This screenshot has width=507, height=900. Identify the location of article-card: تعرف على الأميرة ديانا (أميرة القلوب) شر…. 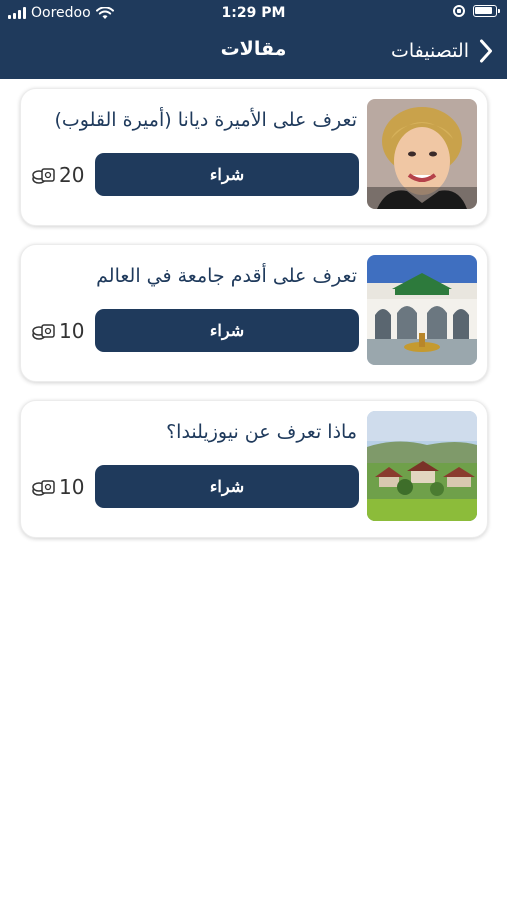
(254, 157).